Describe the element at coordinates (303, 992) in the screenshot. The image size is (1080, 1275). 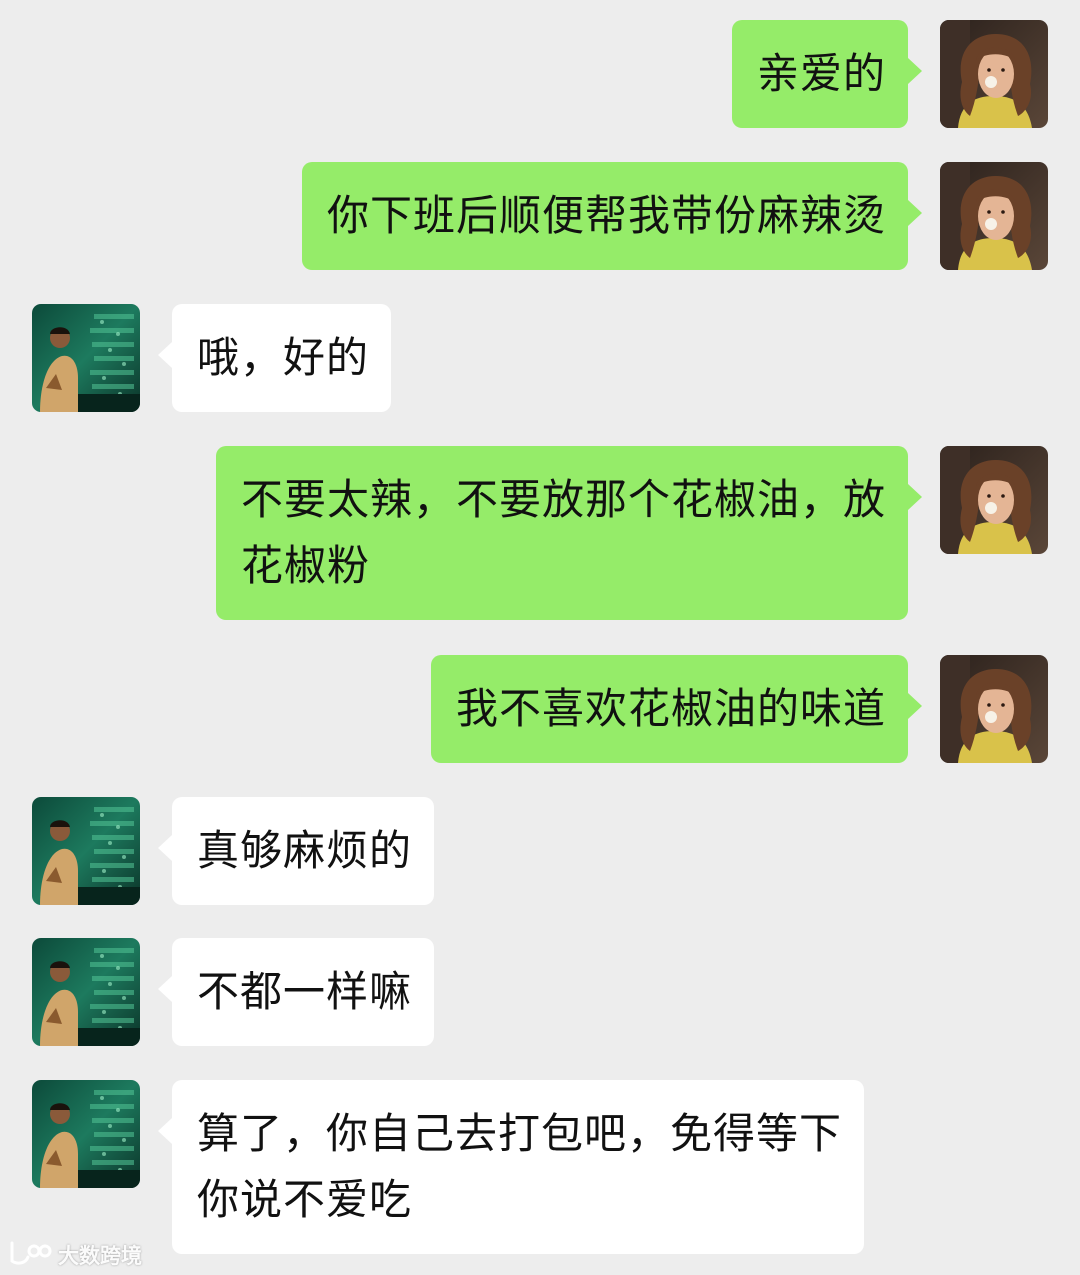
I see `message-bubble: 不都一样嘛` at that location.